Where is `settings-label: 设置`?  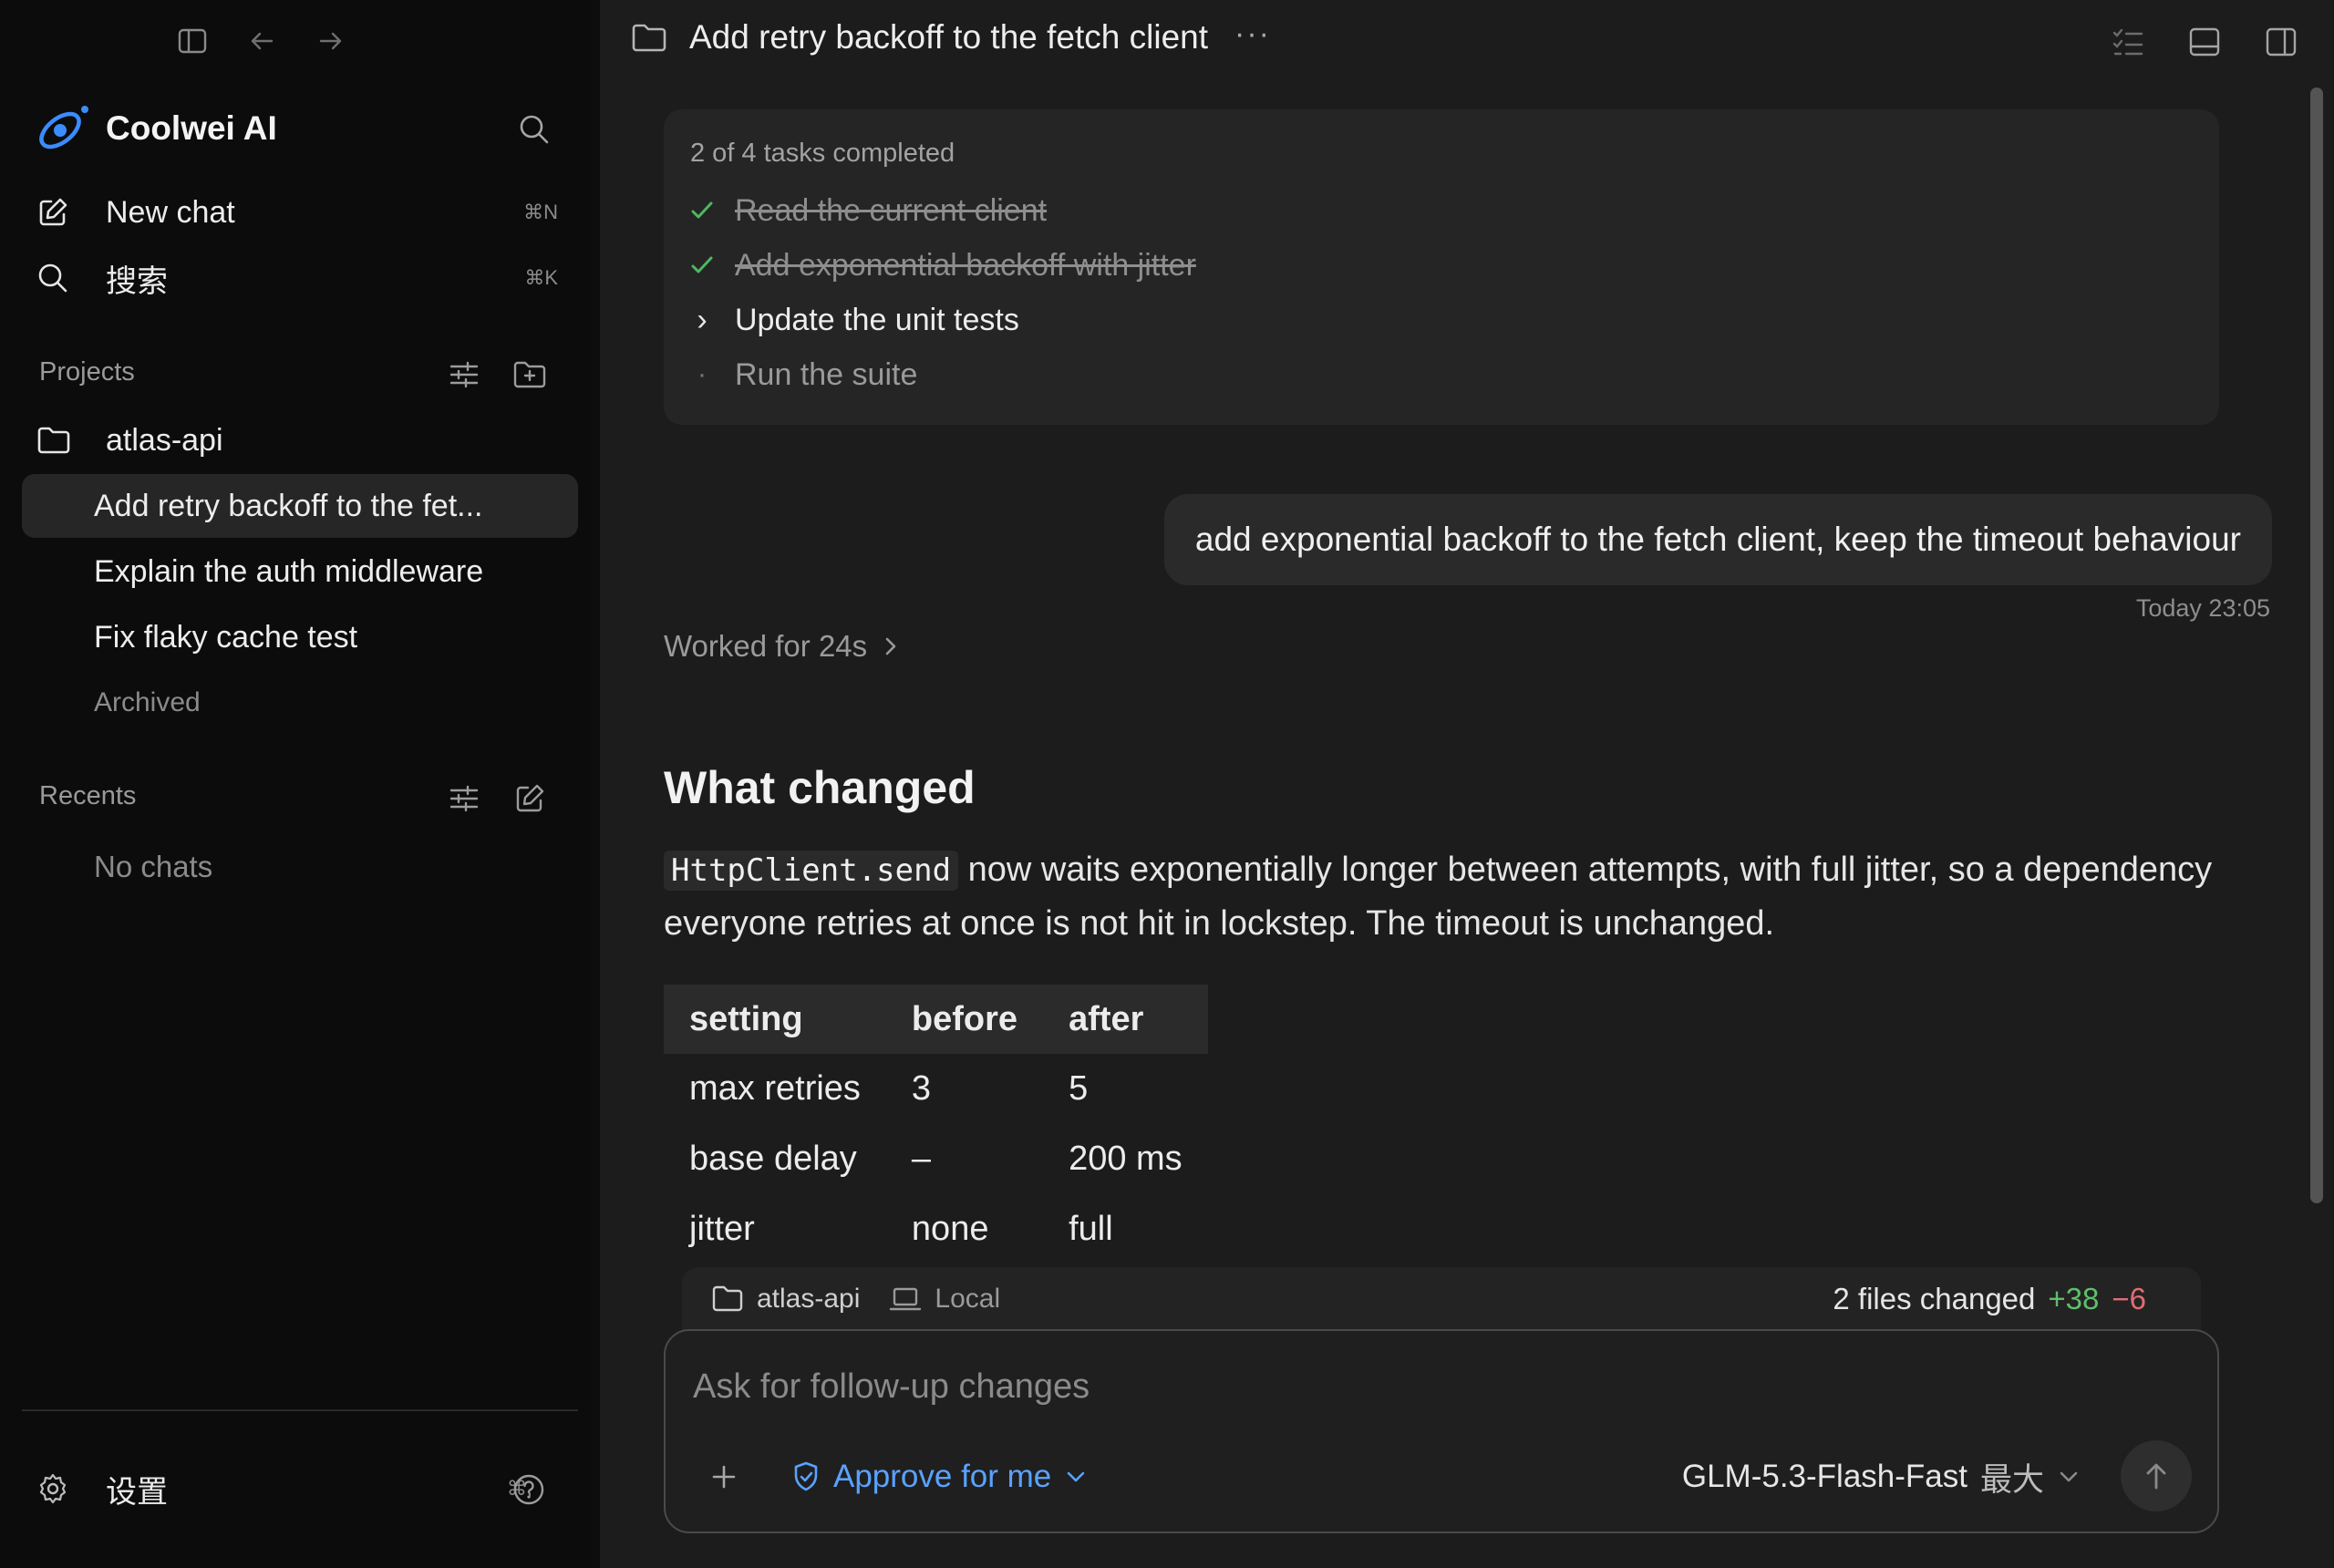
settings-label: 设置 is located at coordinates (137, 1492).